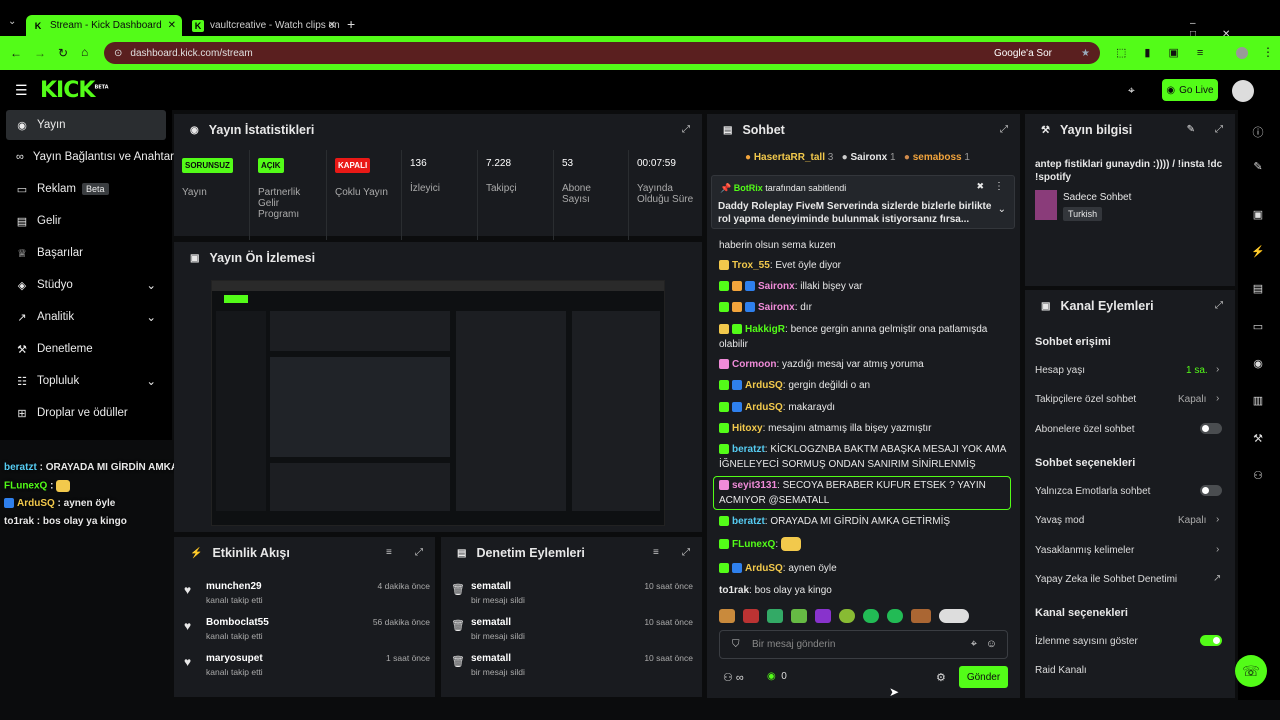 Image resolution: width=1280 pixels, height=720 pixels. I want to click on raid-label: Raid Kanalı, so click(1061, 670).